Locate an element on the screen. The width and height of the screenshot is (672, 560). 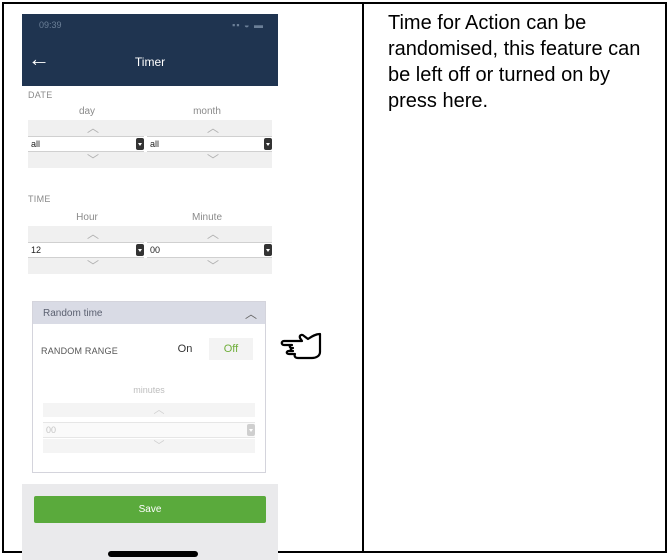
month-select: all is located at coordinates (209, 144).